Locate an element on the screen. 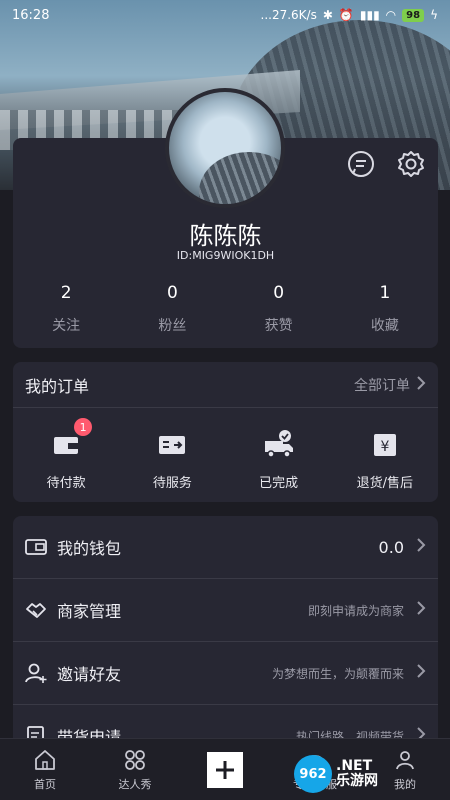 This screenshot has height=800, width=450. signal-icon: ▮▮▮ is located at coordinates (369, 15).